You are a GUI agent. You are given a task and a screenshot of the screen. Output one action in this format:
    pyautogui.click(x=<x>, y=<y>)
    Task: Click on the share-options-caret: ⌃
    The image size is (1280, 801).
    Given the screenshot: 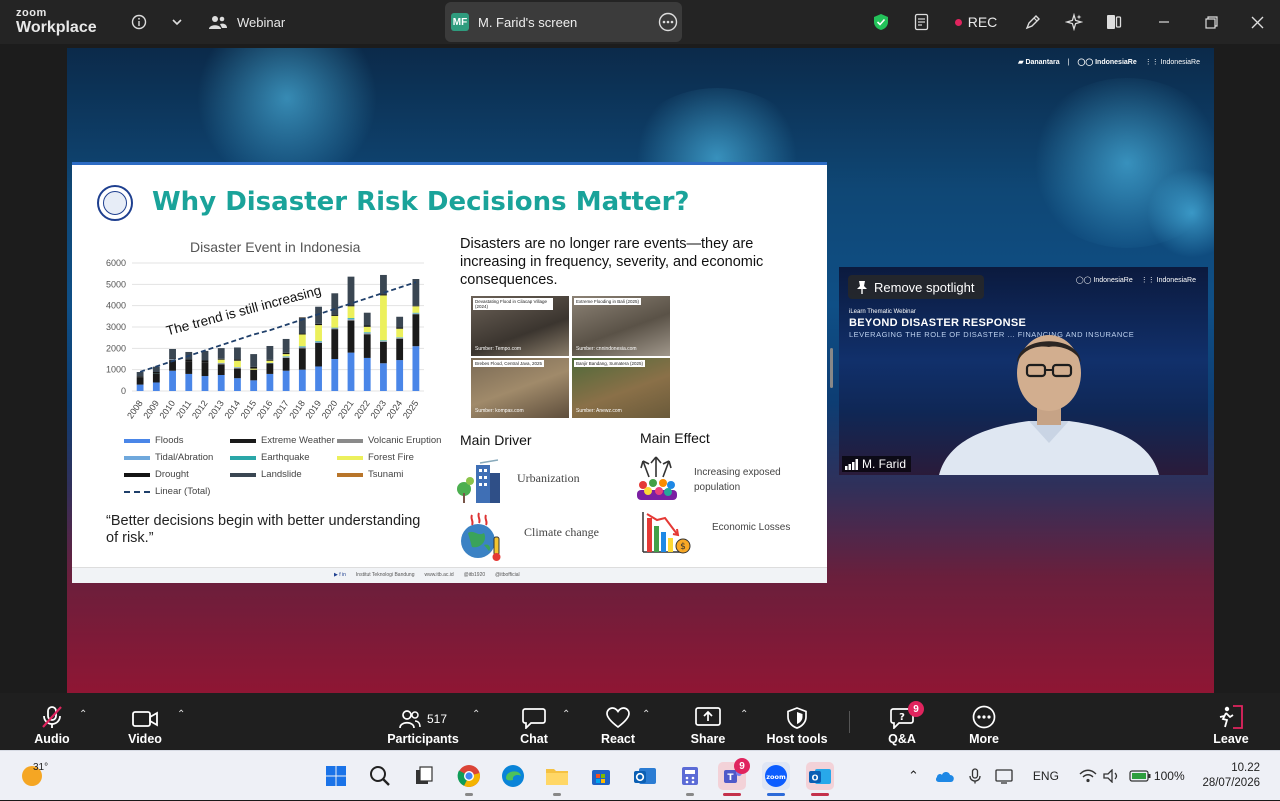 What is the action you would take?
    pyautogui.click(x=744, y=714)
    